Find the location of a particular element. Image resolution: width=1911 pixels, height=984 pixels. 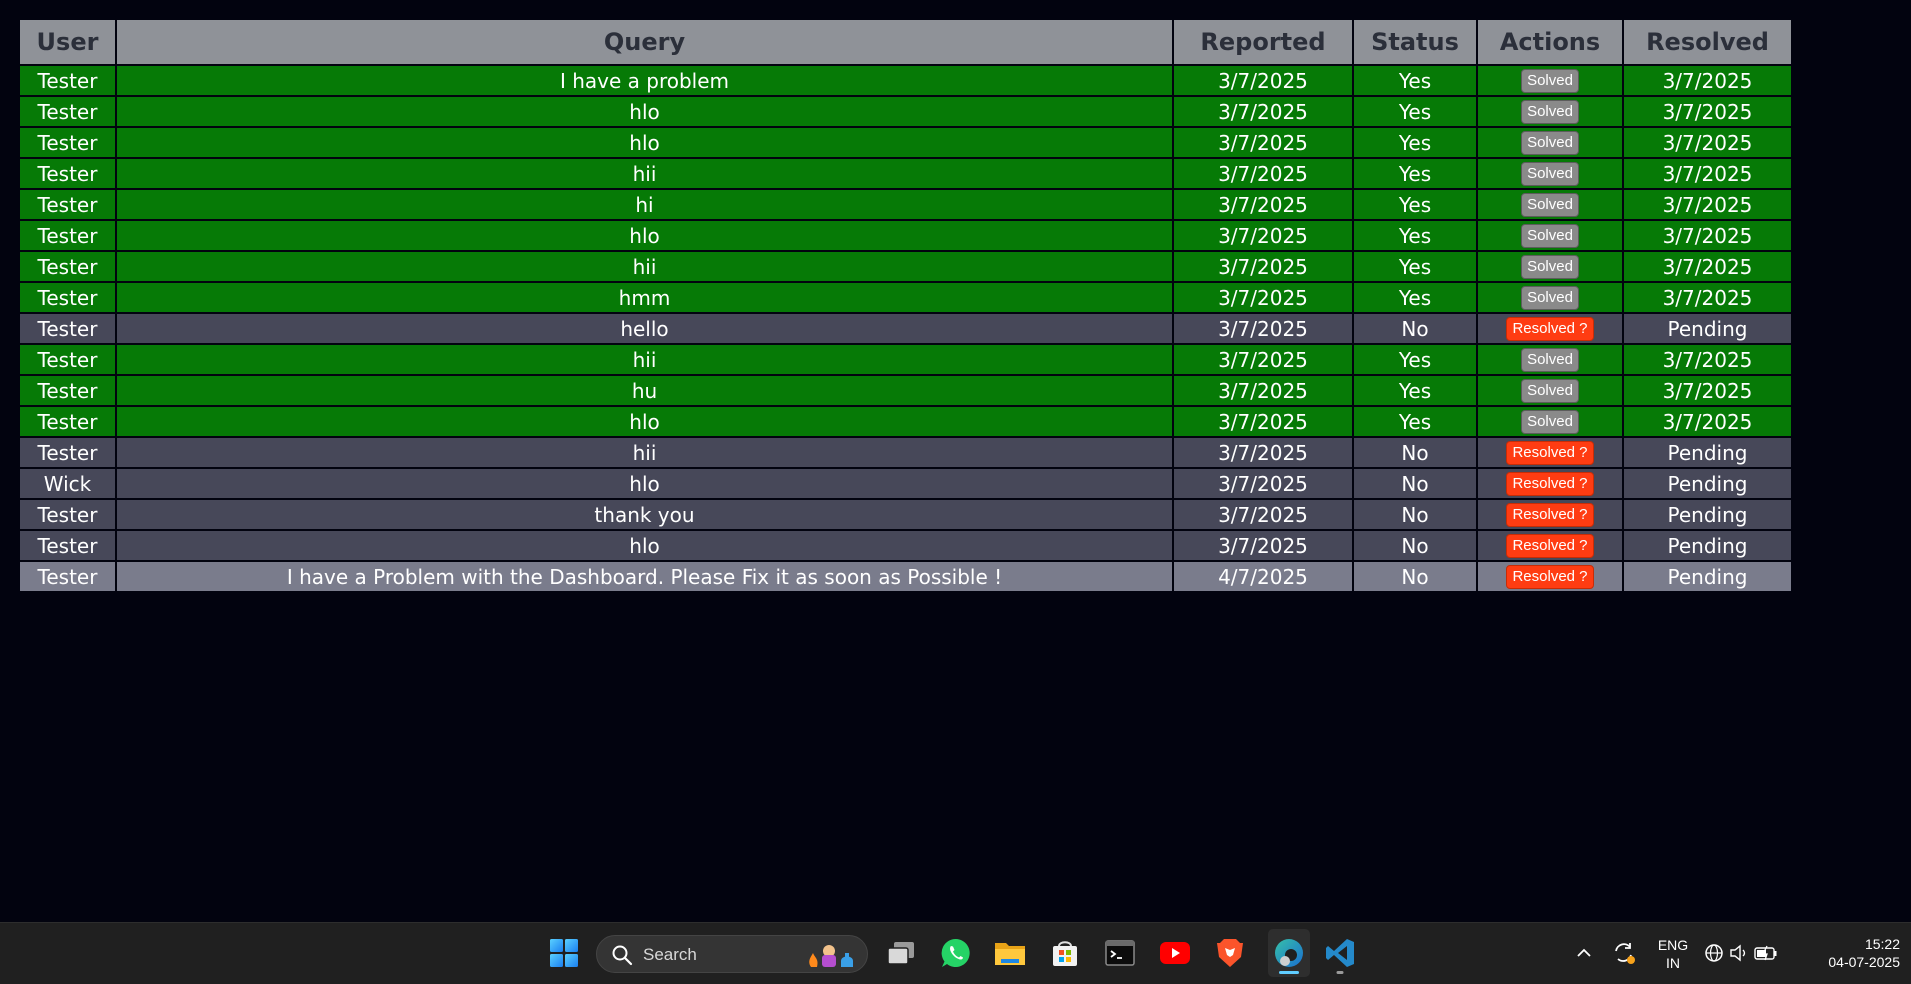

table-row: Tester hu 3/7/2025 Yes Solved 3/7/2025 is located at coordinates (905, 390).